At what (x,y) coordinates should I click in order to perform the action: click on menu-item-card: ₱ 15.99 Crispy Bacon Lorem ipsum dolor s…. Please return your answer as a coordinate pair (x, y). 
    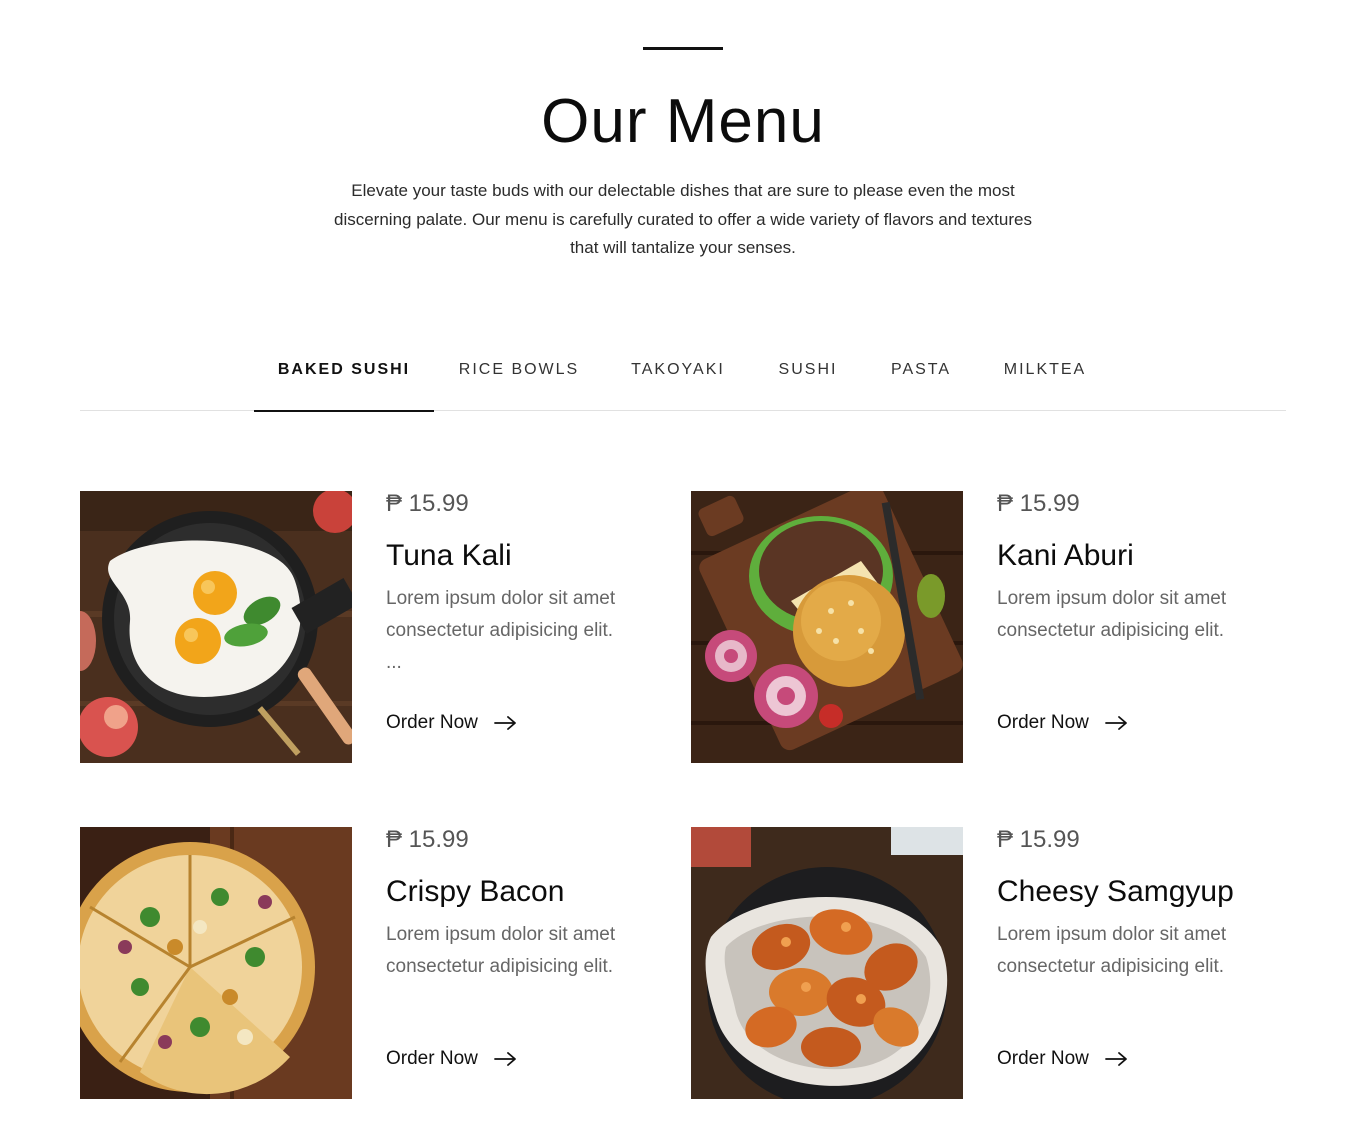
    Looking at the image, I should click on (380, 963).